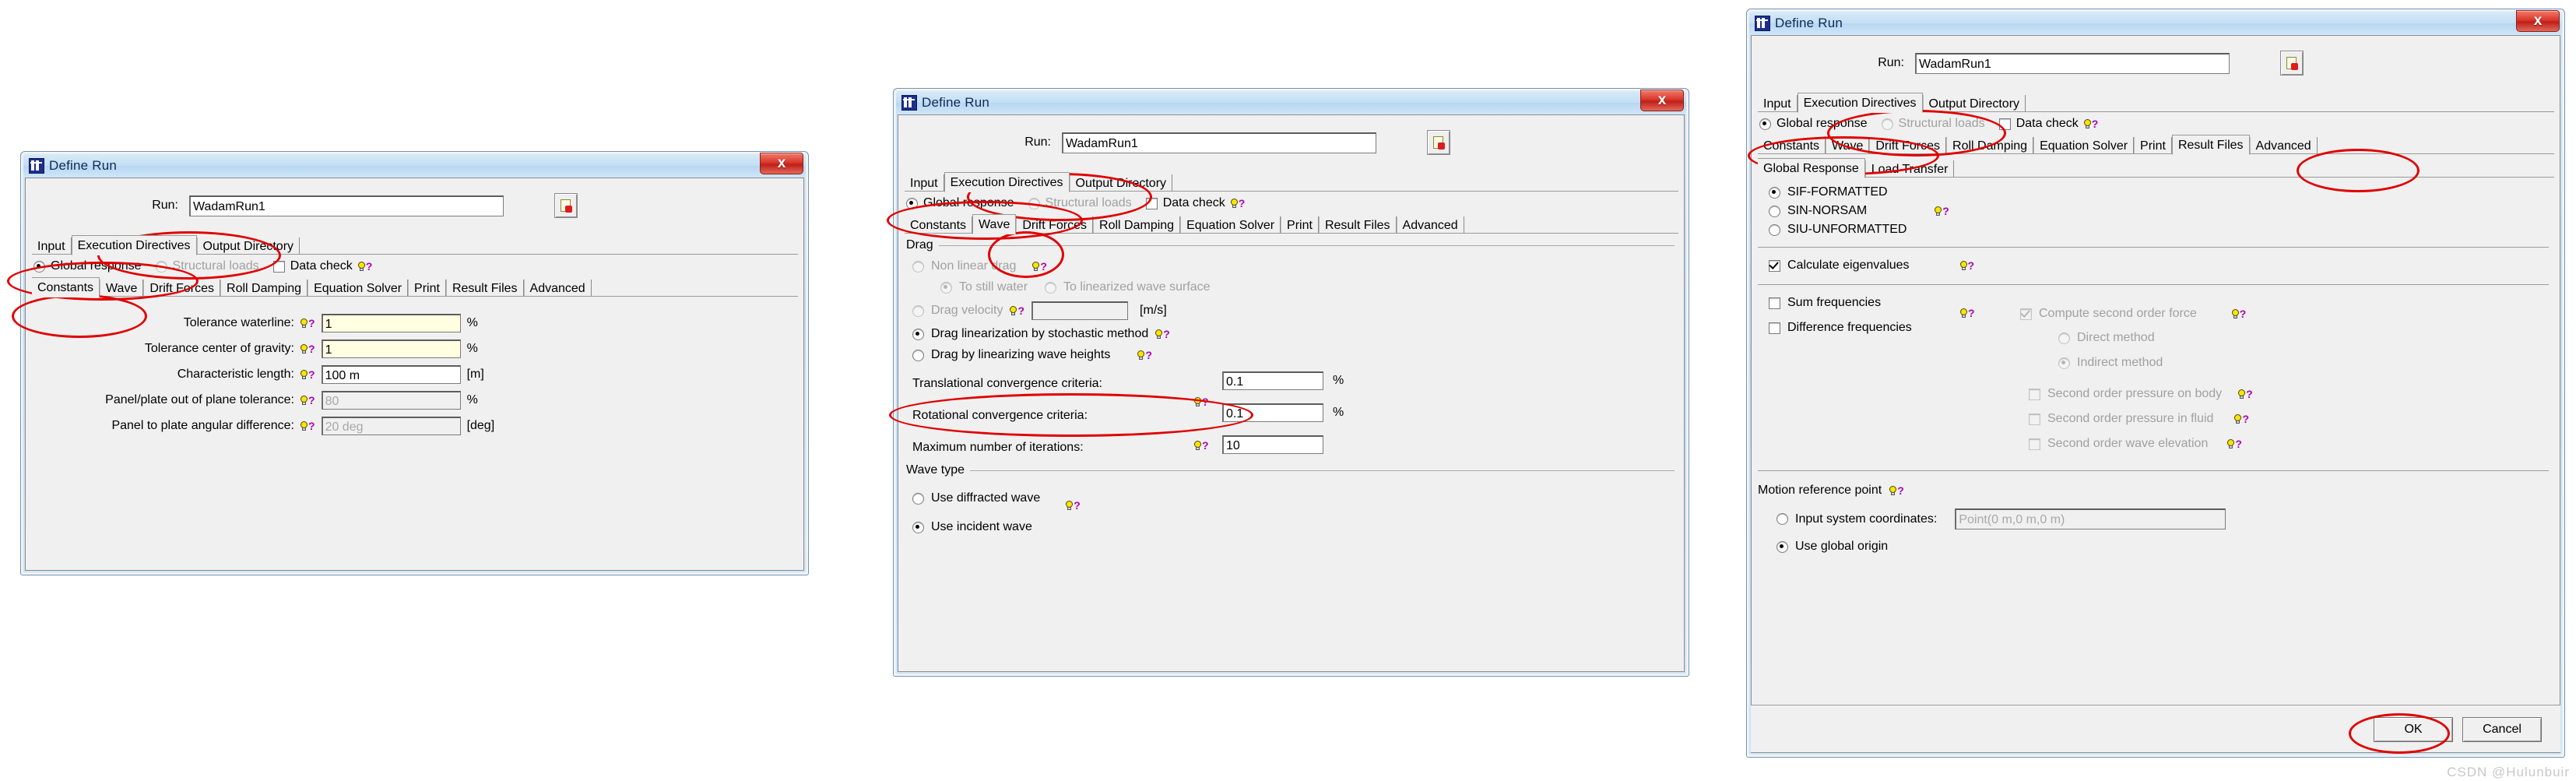 The height and width of the screenshot is (781, 2576). Describe the element at coordinates (391, 348) in the screenshot. I see `input-tolerance-center-of-gravity: 1` at that location.